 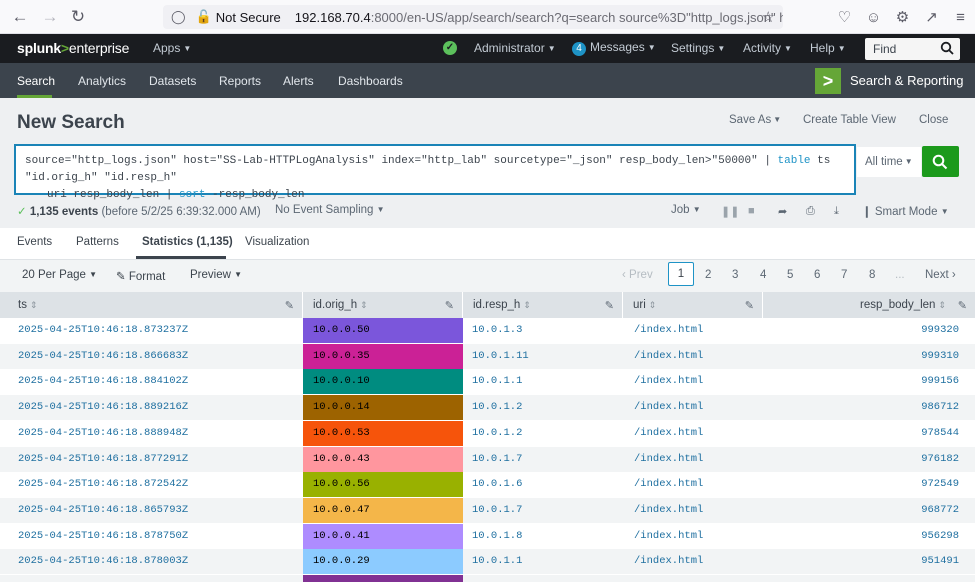 I want to click on cell-orig-h: 10.0.0.14, so click(x=383, y=408).